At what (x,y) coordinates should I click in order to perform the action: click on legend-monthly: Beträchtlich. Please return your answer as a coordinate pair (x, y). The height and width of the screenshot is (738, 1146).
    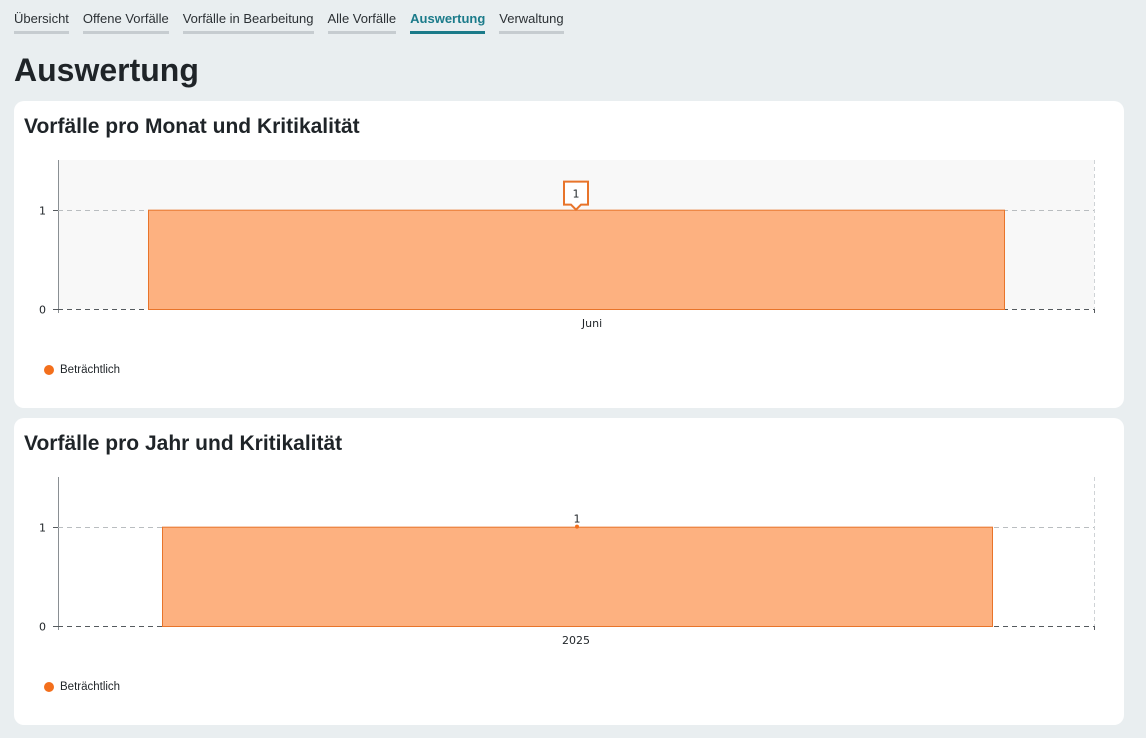
    Looking at the image, I should click on (82, 370).